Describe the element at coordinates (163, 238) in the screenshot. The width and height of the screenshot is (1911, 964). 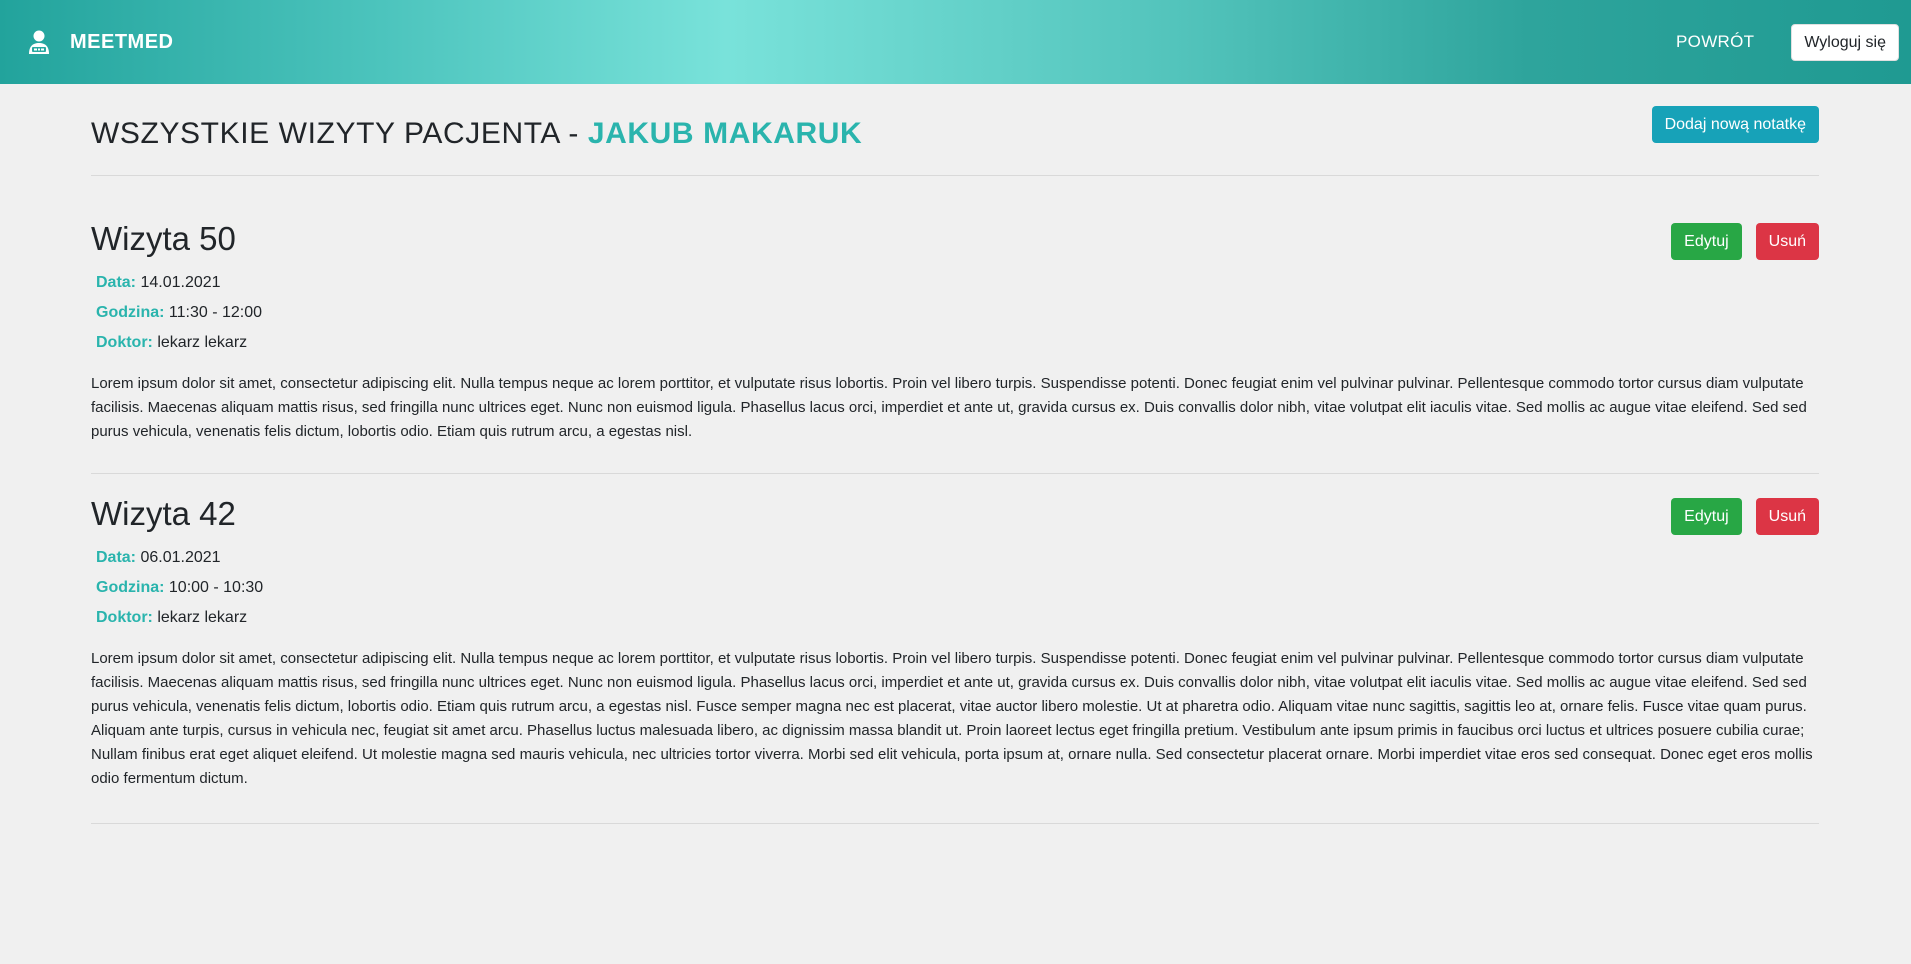
I see `visit-title: Wizyta 50` at that location.